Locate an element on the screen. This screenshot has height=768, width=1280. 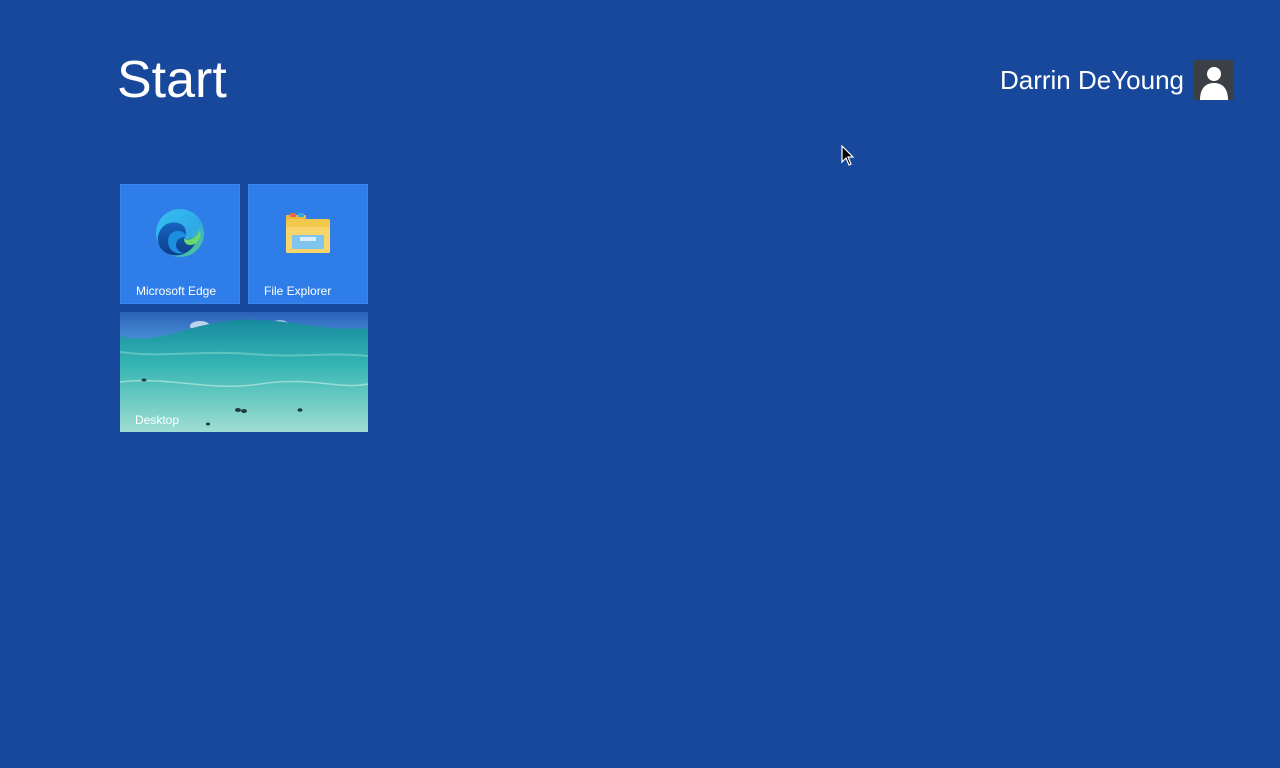
tile-label: Desktop is located at coordinates (157, 420).